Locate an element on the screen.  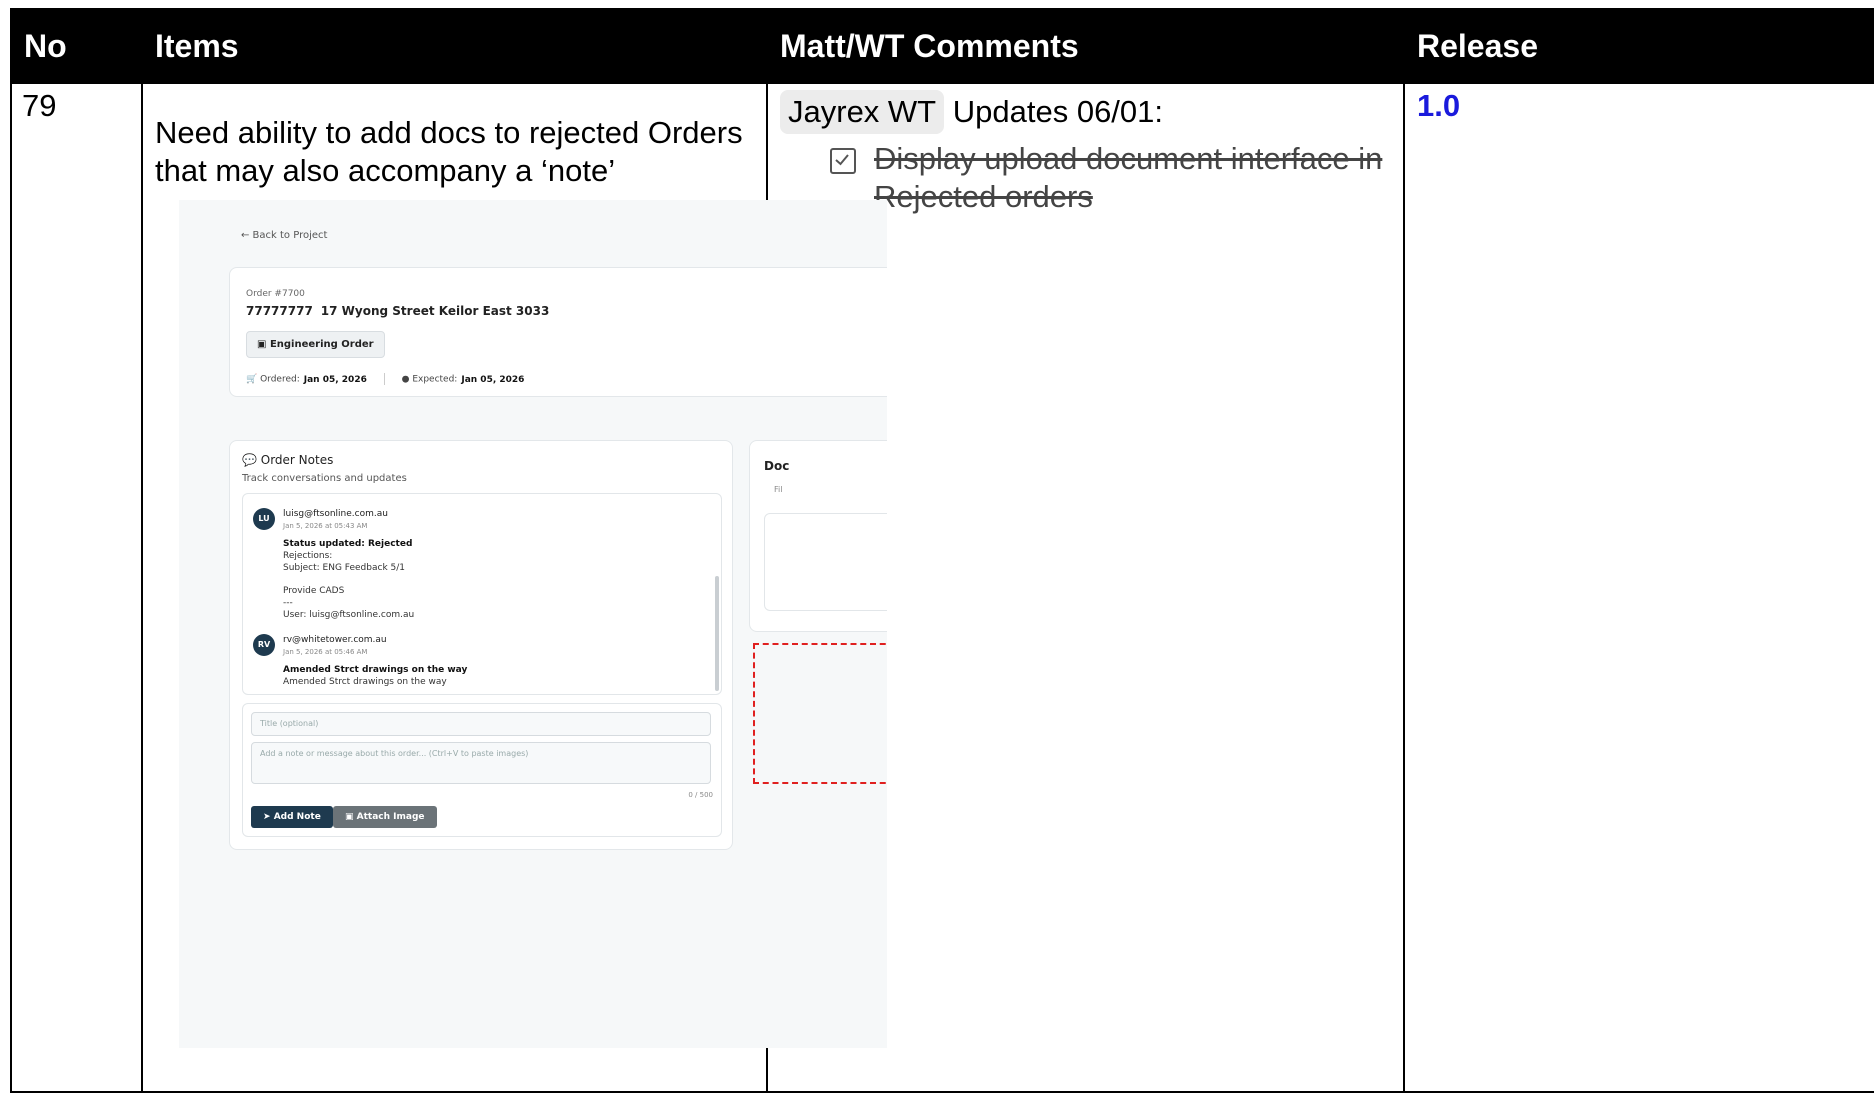
char-counter: 0 / 500 is located at coordinates (700, 795).